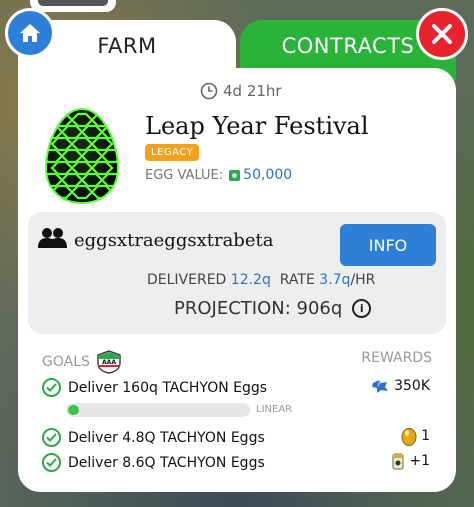  What do you see at coordinates (362, 308) in the screenshot?
I see `projection-info-icon: i` at bounding box center [362, 308].